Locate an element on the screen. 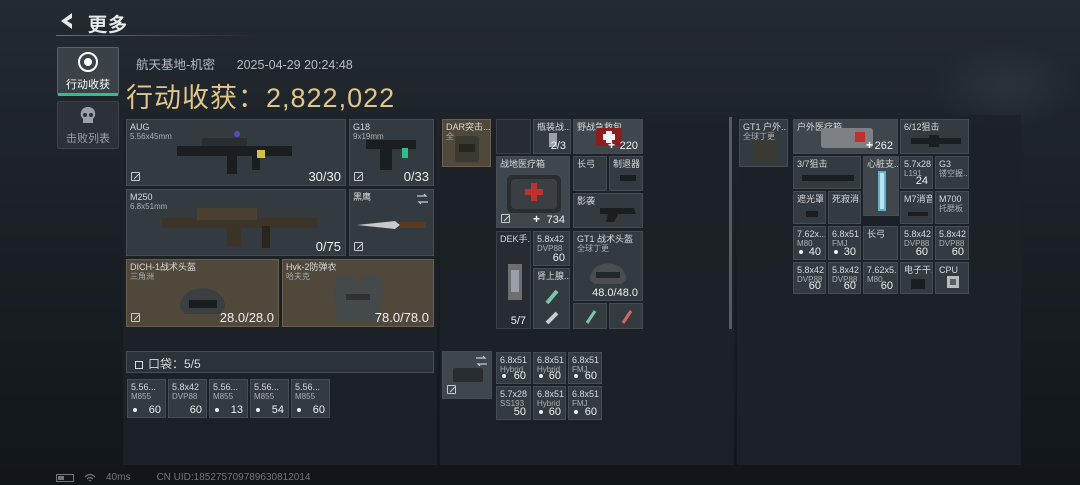  tab-harvest: 行动收获 is located at coordinates (88, 71).